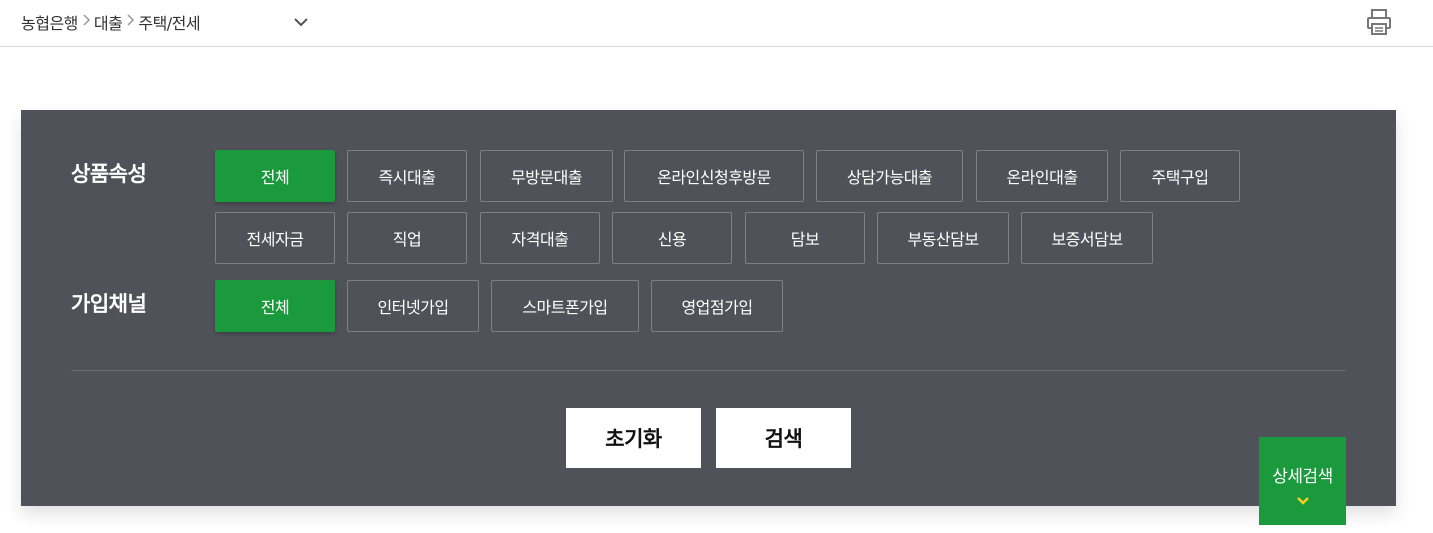 The height and width of the screenshot is (533, 1433). I want to click on join-channel-label: 가입채널, so click(109, 304).